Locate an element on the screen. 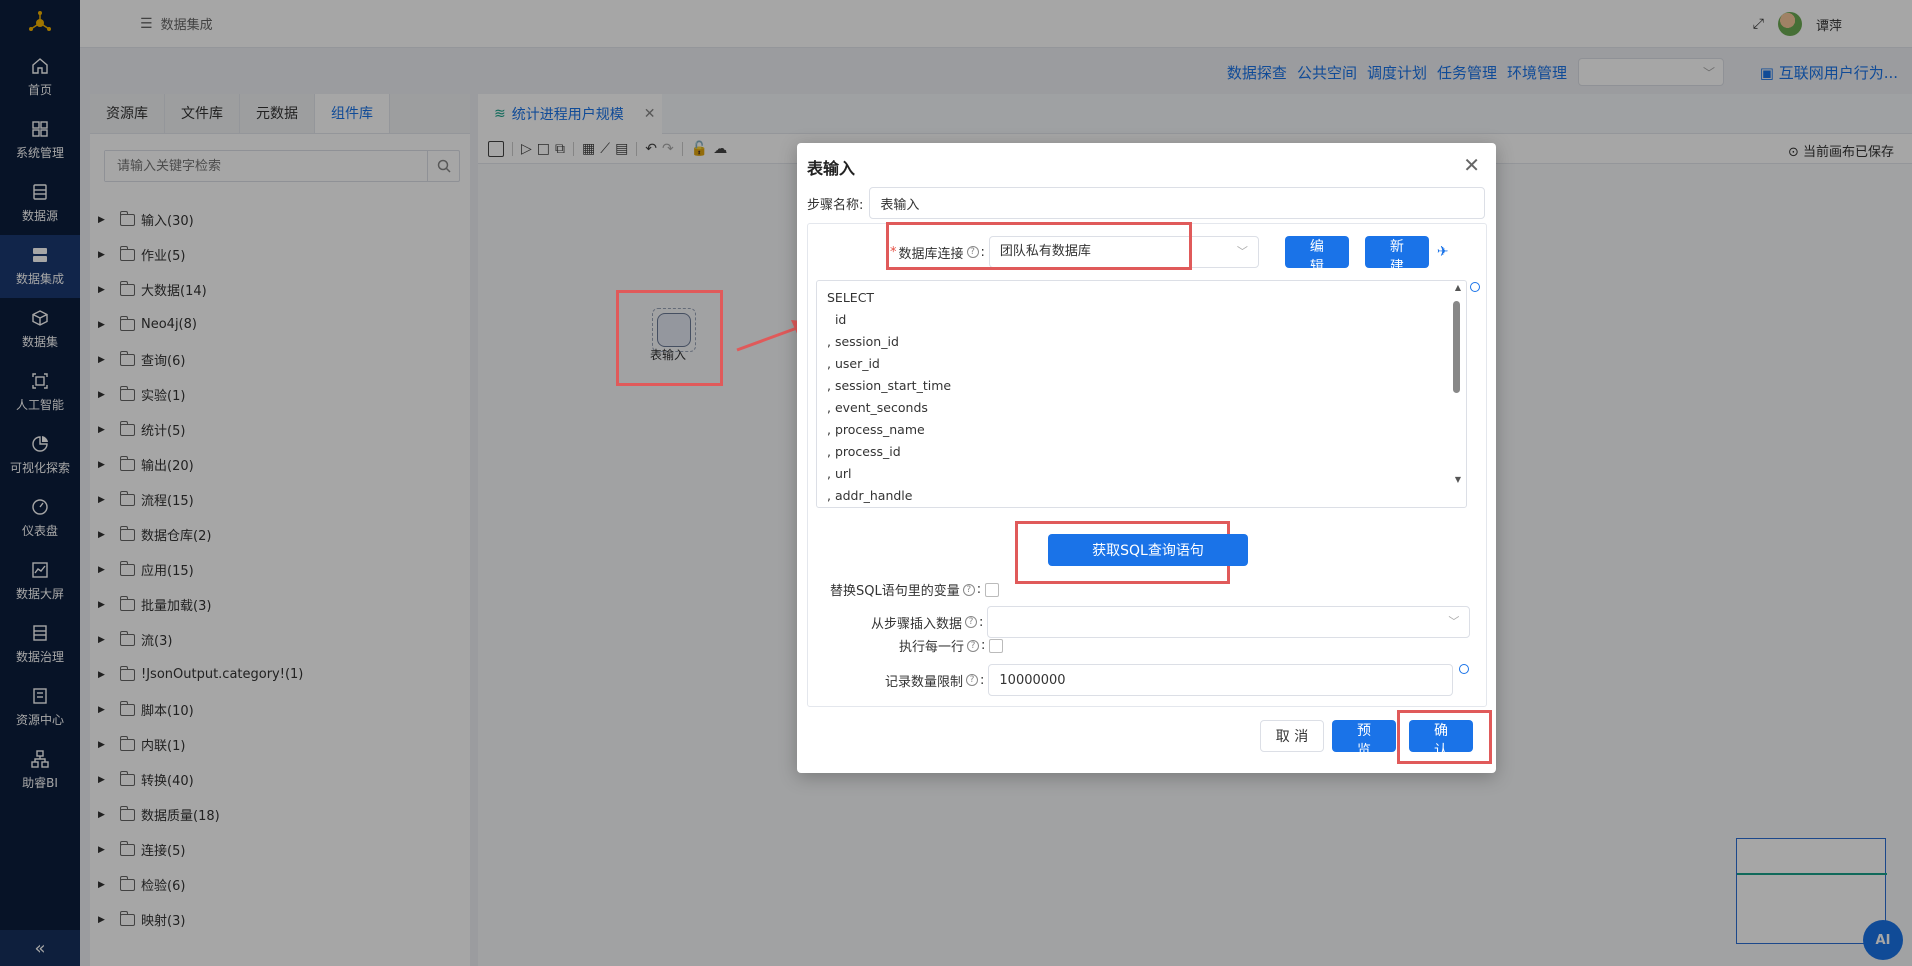 The height and width of the screenshot is (966, 1912). row-limit-row: 记录数量限制 ? : is located at coordinates (1177, 680).